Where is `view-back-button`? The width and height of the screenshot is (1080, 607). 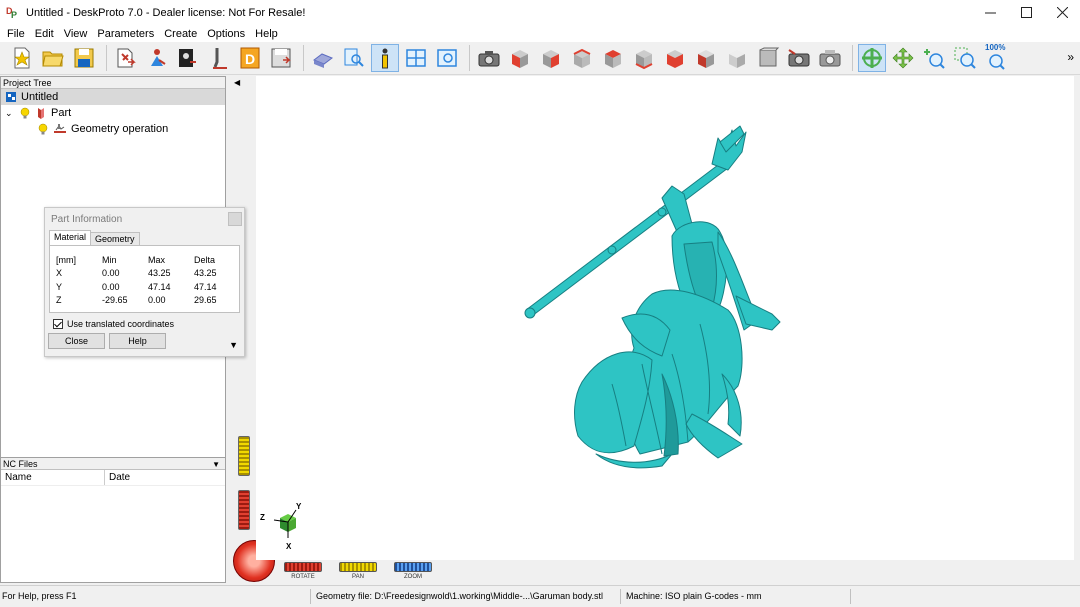 view-back-button is located at coordinates (582, 58).